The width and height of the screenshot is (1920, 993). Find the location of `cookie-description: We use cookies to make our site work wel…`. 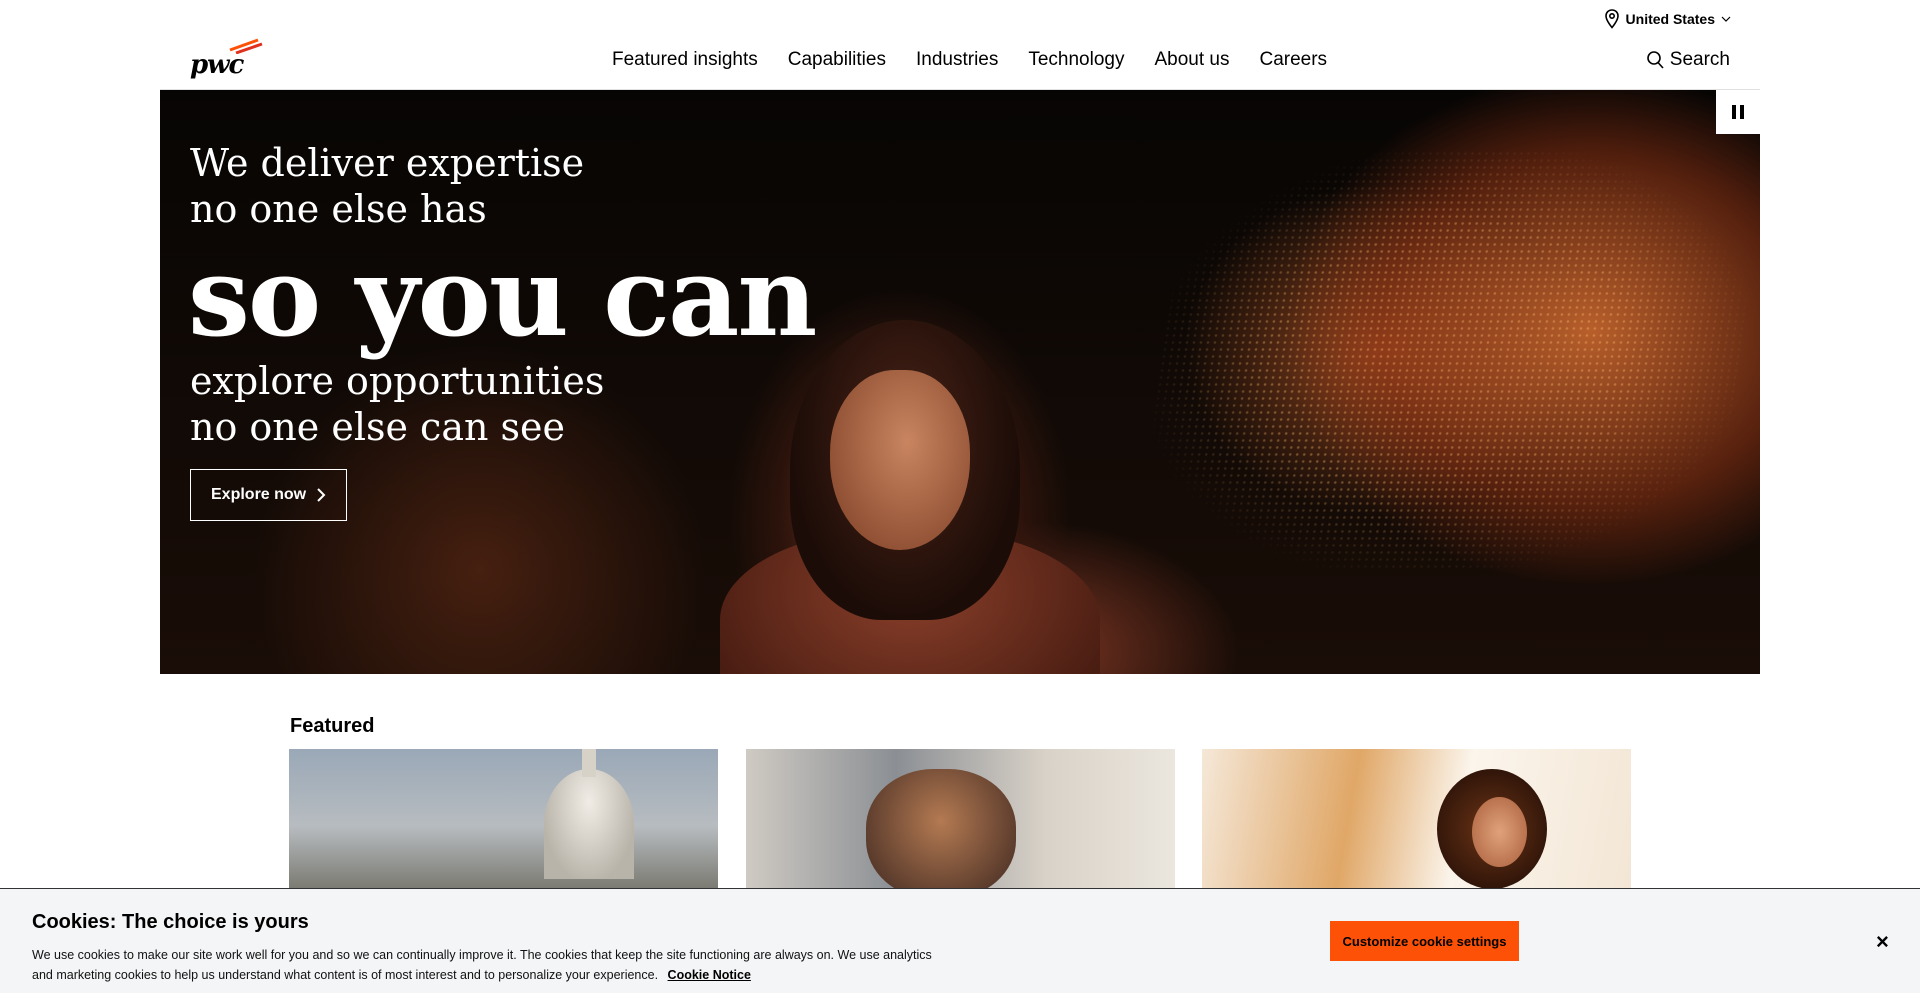

cookie-description: We use cookies to make our site work wel… is located at coordinates (487, 965).